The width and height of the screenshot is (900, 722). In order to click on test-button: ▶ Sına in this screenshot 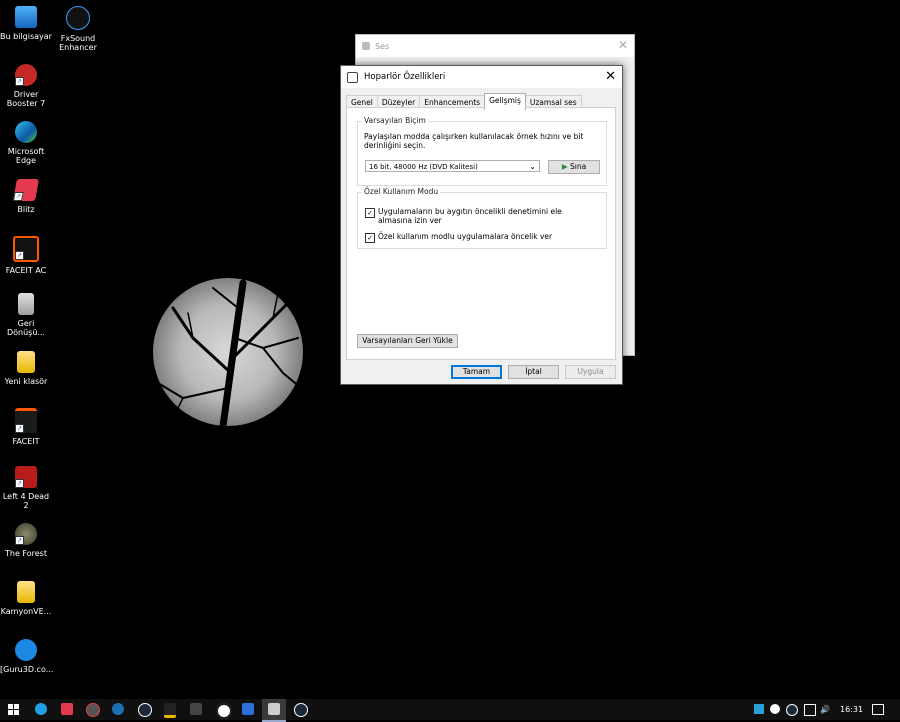, I will do `click(574, 167)`.